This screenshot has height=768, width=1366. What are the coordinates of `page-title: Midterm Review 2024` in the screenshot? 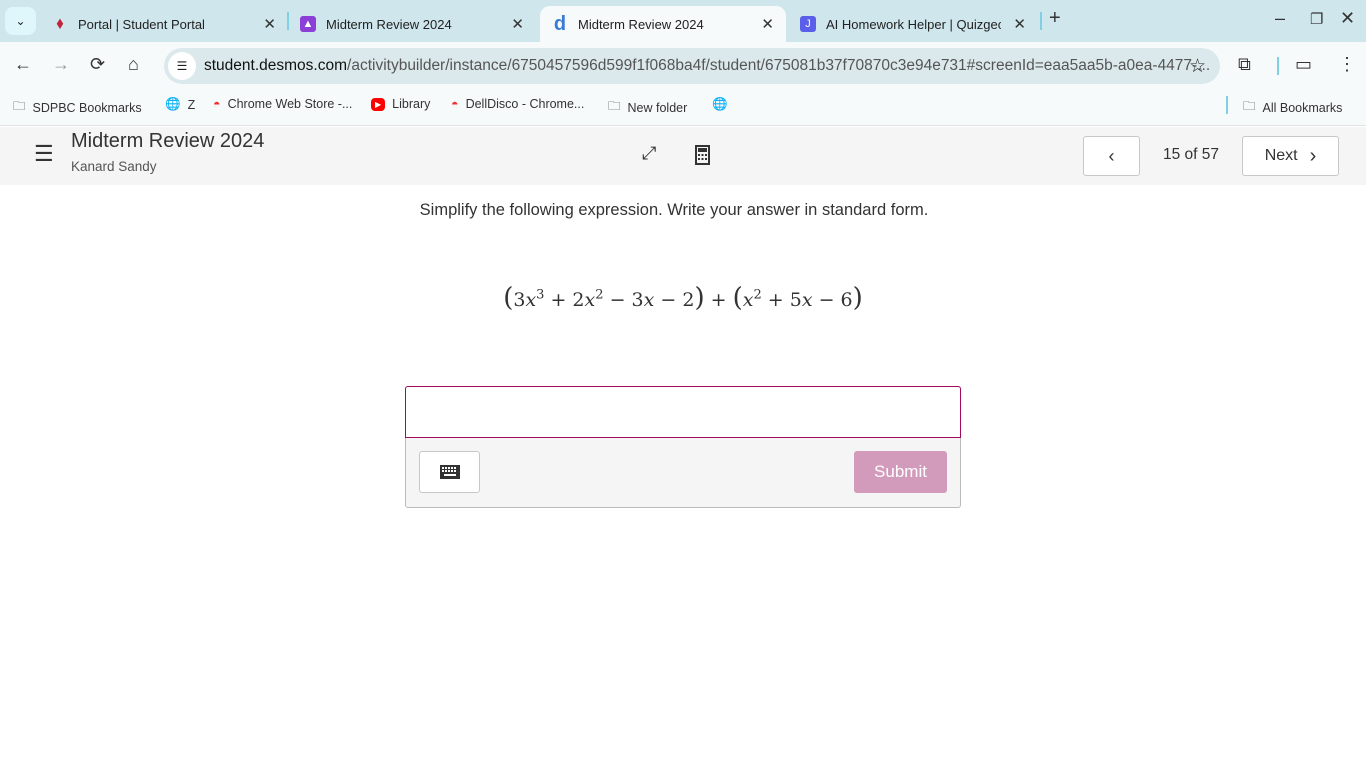 It's located at (168, 141).